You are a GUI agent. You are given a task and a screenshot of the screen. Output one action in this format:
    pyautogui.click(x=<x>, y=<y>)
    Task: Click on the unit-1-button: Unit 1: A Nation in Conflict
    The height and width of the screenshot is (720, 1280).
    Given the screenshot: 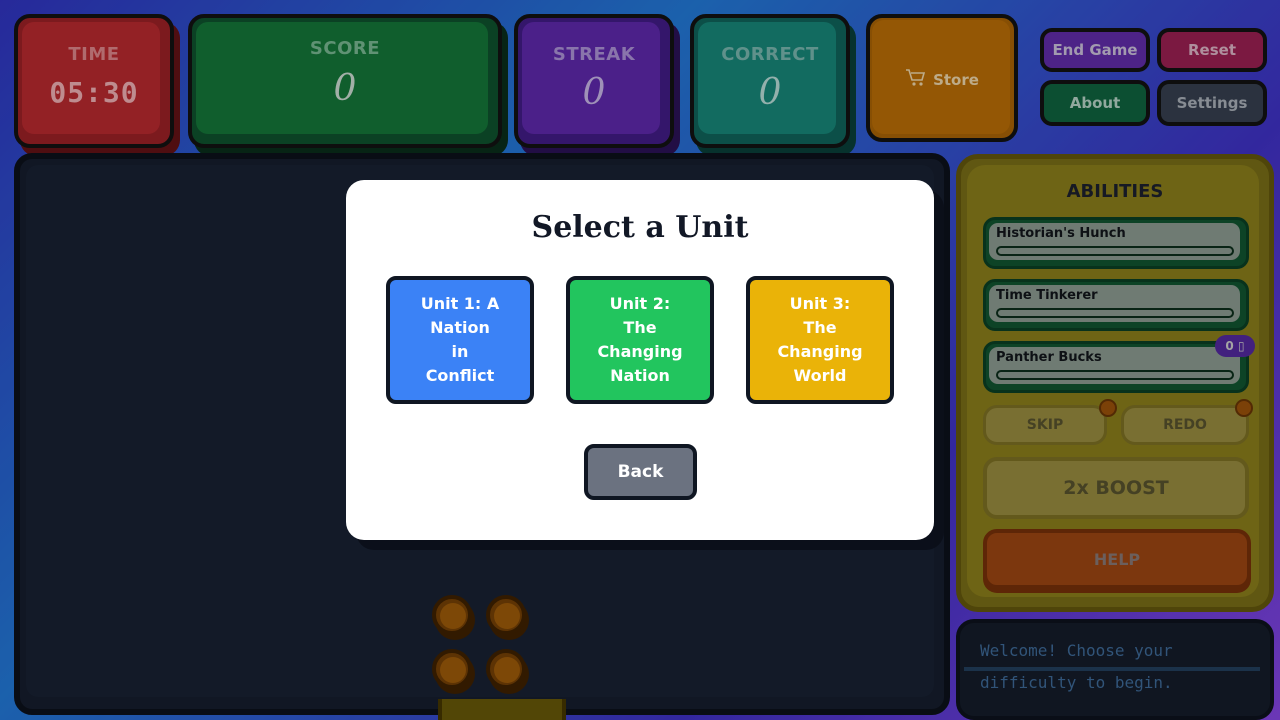 What is the action you would take?
    pyautogui.click(x=460, y=340)
    